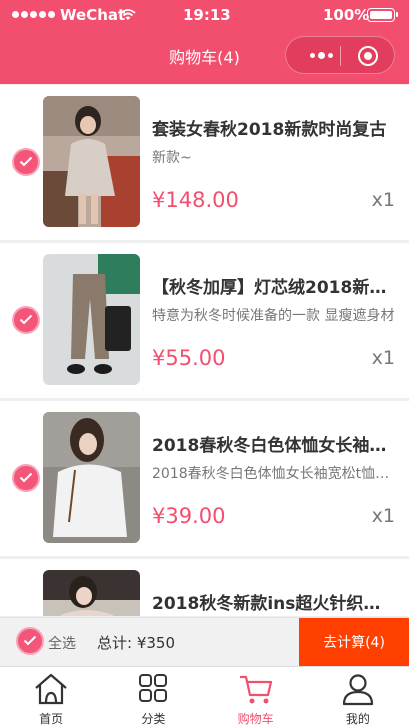  I want to click on tab-bar: 首页 分类 购物车 我的, so click(204, 696).